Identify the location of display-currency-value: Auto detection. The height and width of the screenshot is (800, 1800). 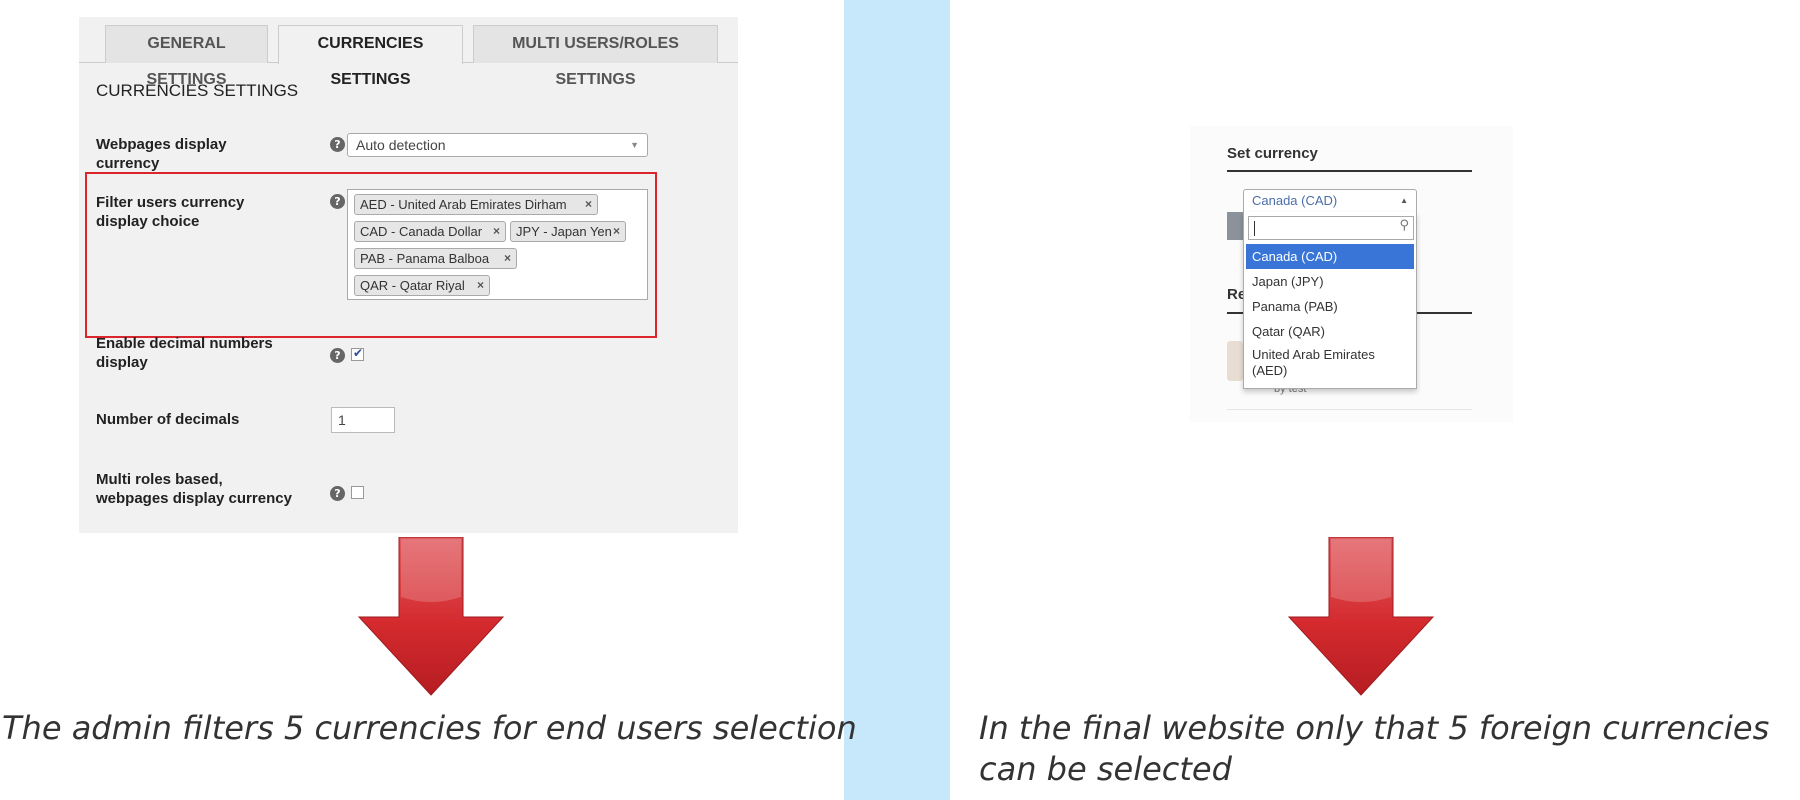
(401, 145).